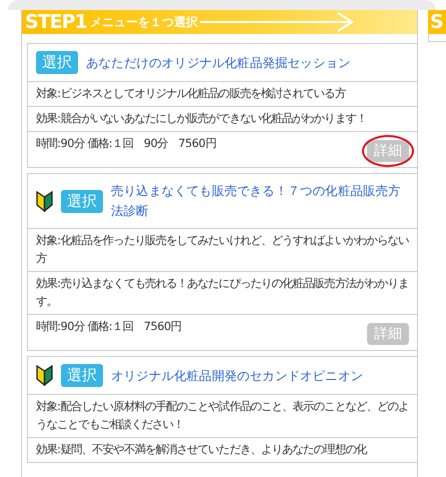 This screenshot has width=446, height=477. I want to click on effect-text: 効果:疑問、不安や不満を解消させていただき、よりあなたの理想の化, so click(222, 449).